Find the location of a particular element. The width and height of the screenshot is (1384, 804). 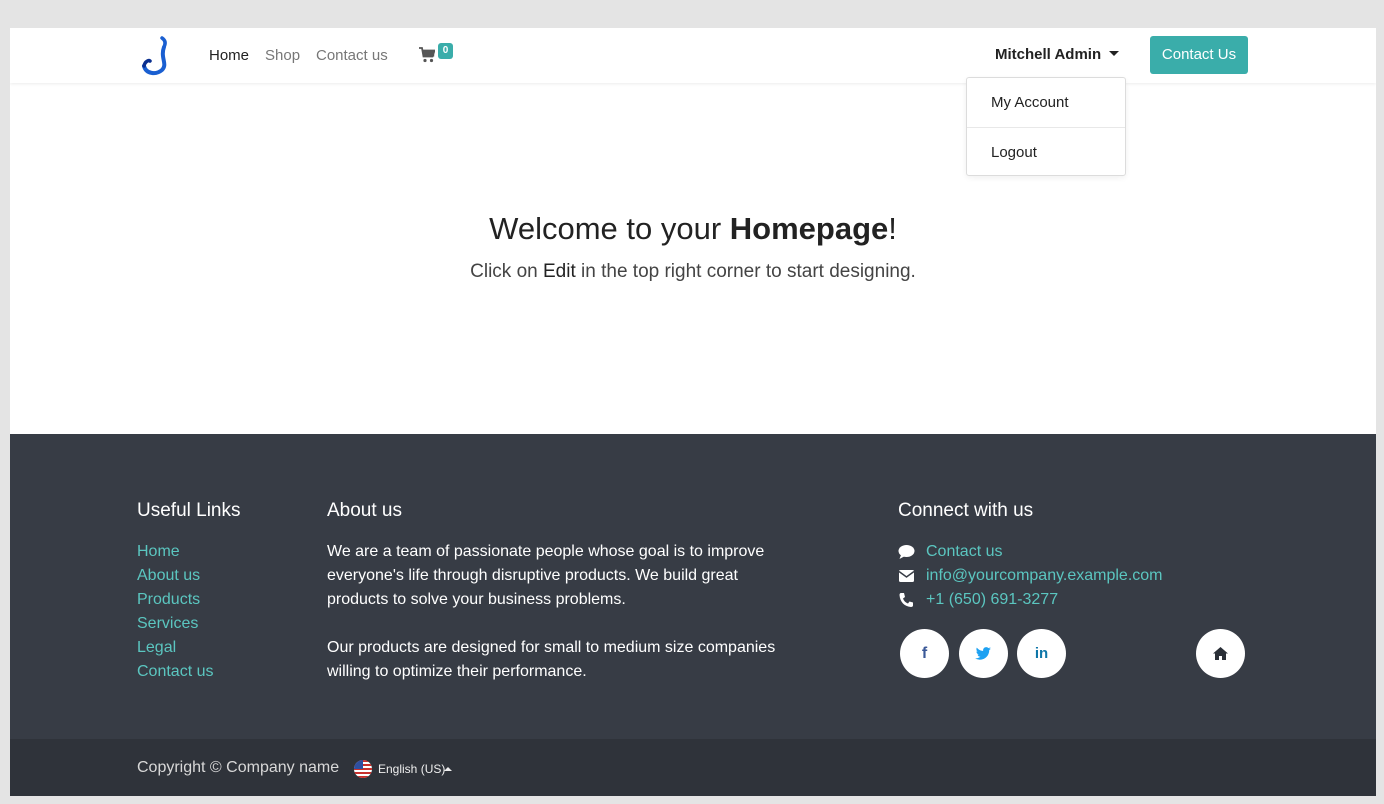

home-icon is located at coordinates (1220, 653).